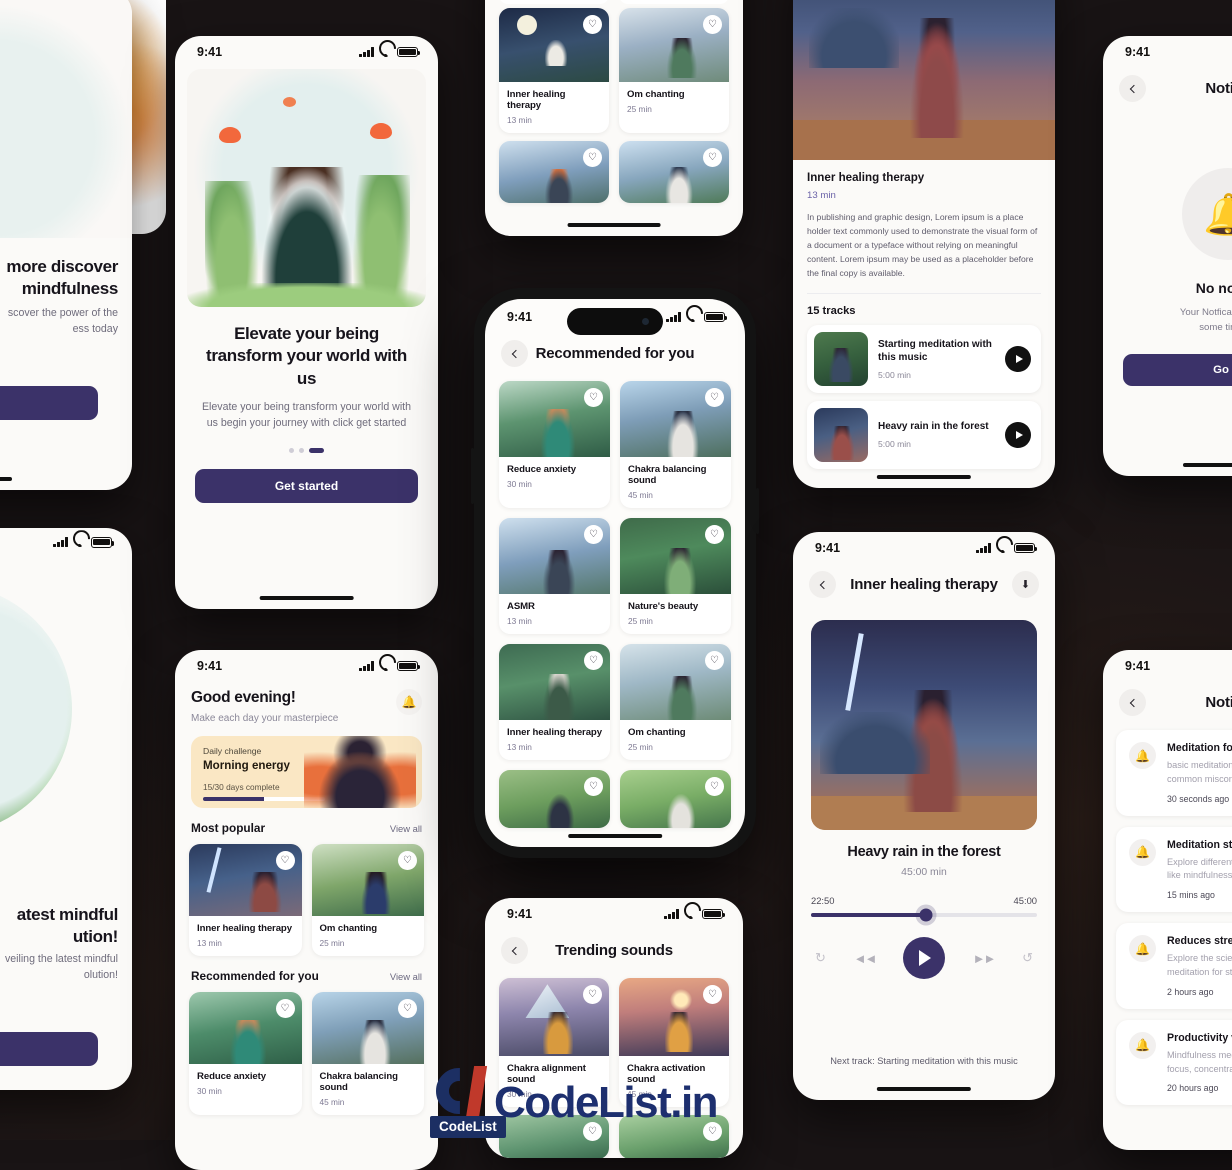 The image size is (1232, 1170). Describe the element at coordinates (674, 2) in the screenshot. I see `media-card: 25 min` at that location.